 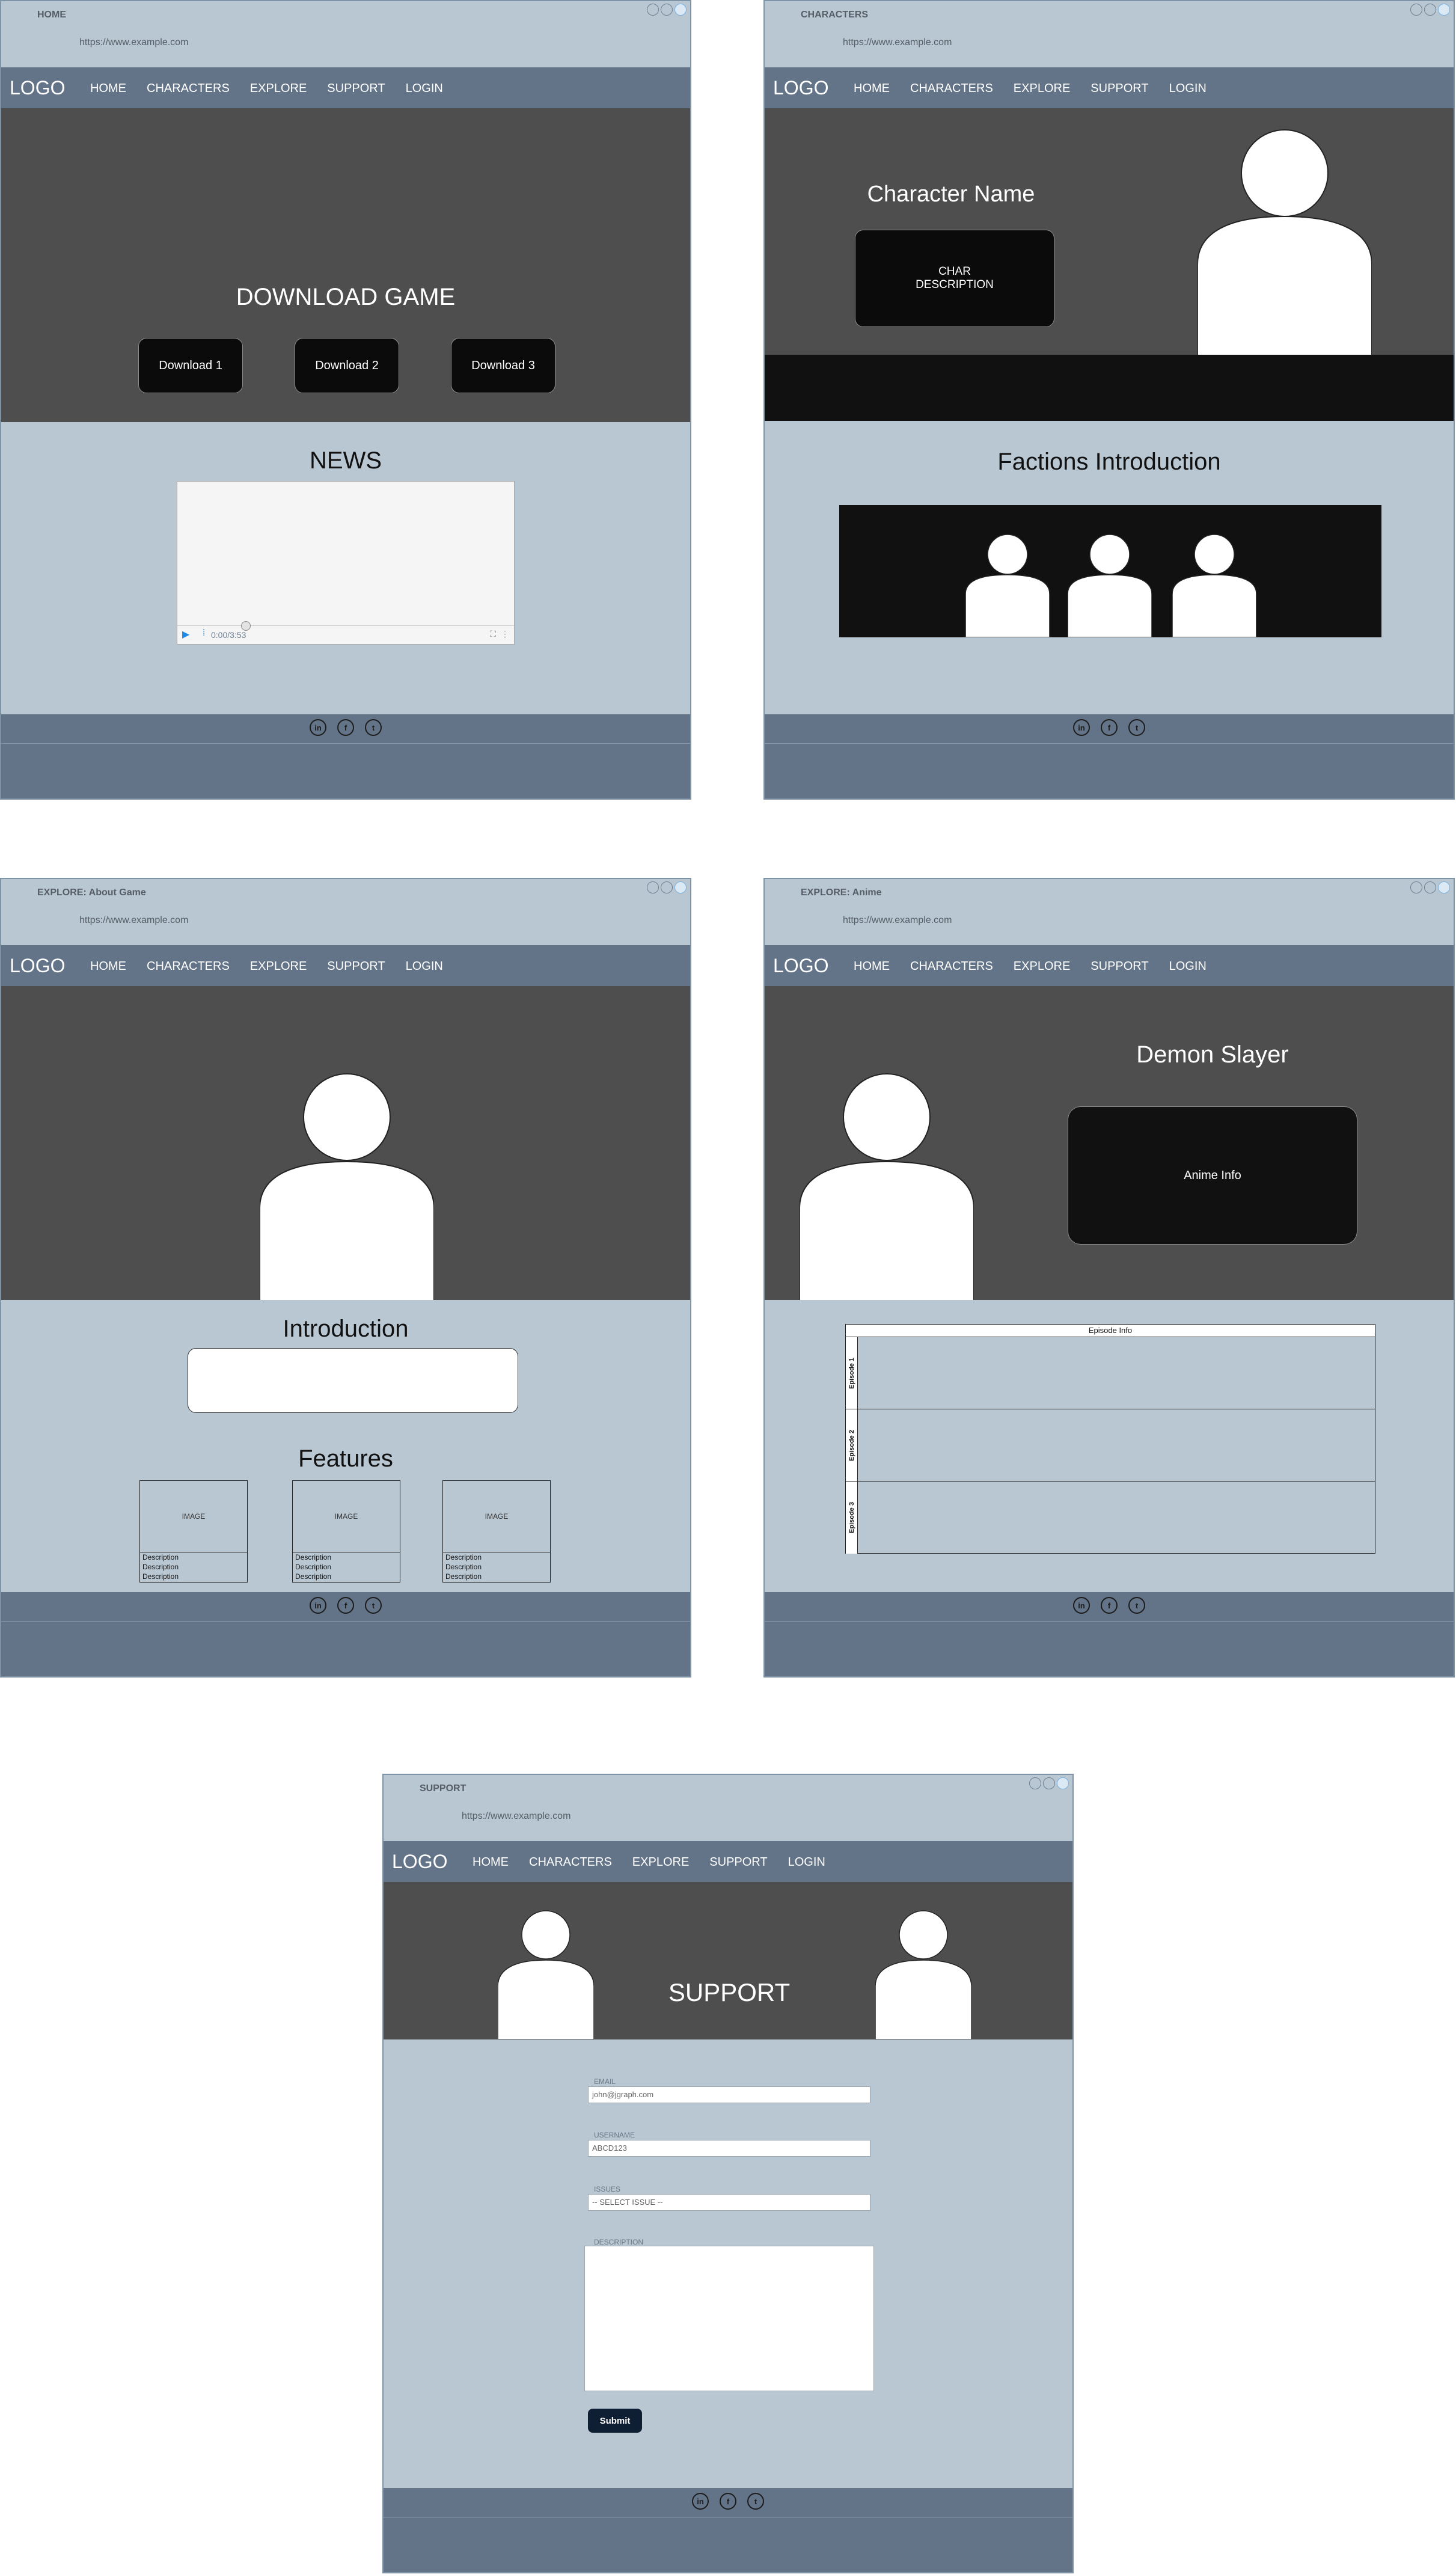 I want to click on download-3-button: Download 3, so click(x=503, y=365).